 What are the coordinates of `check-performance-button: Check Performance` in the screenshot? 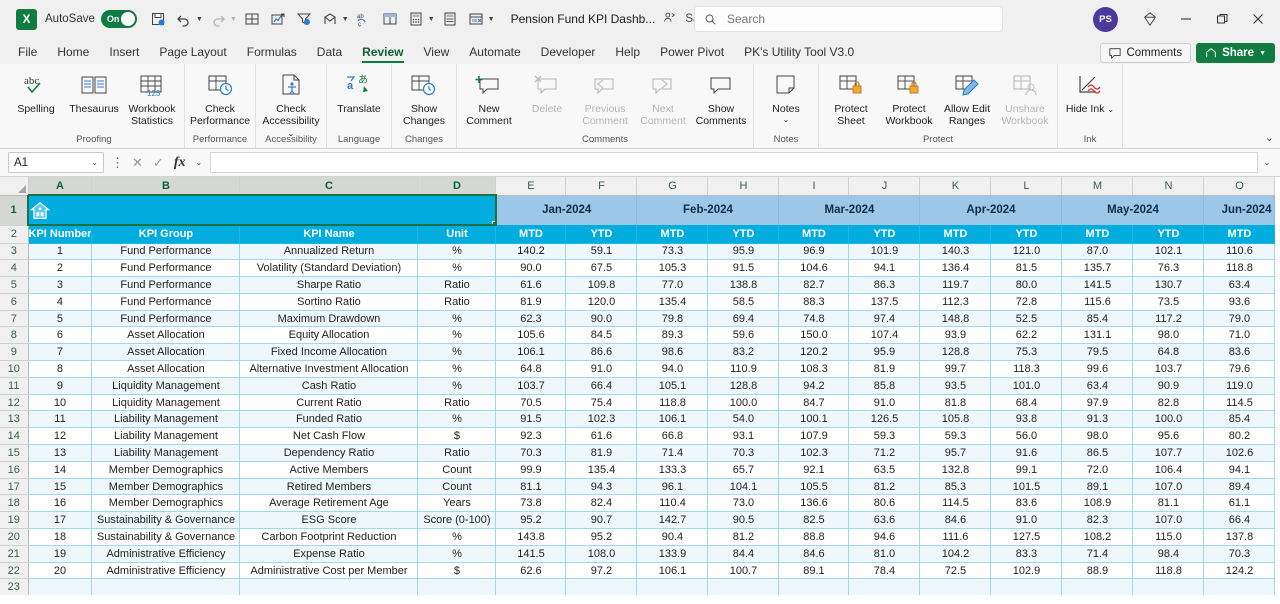 It's located at (220, 97).